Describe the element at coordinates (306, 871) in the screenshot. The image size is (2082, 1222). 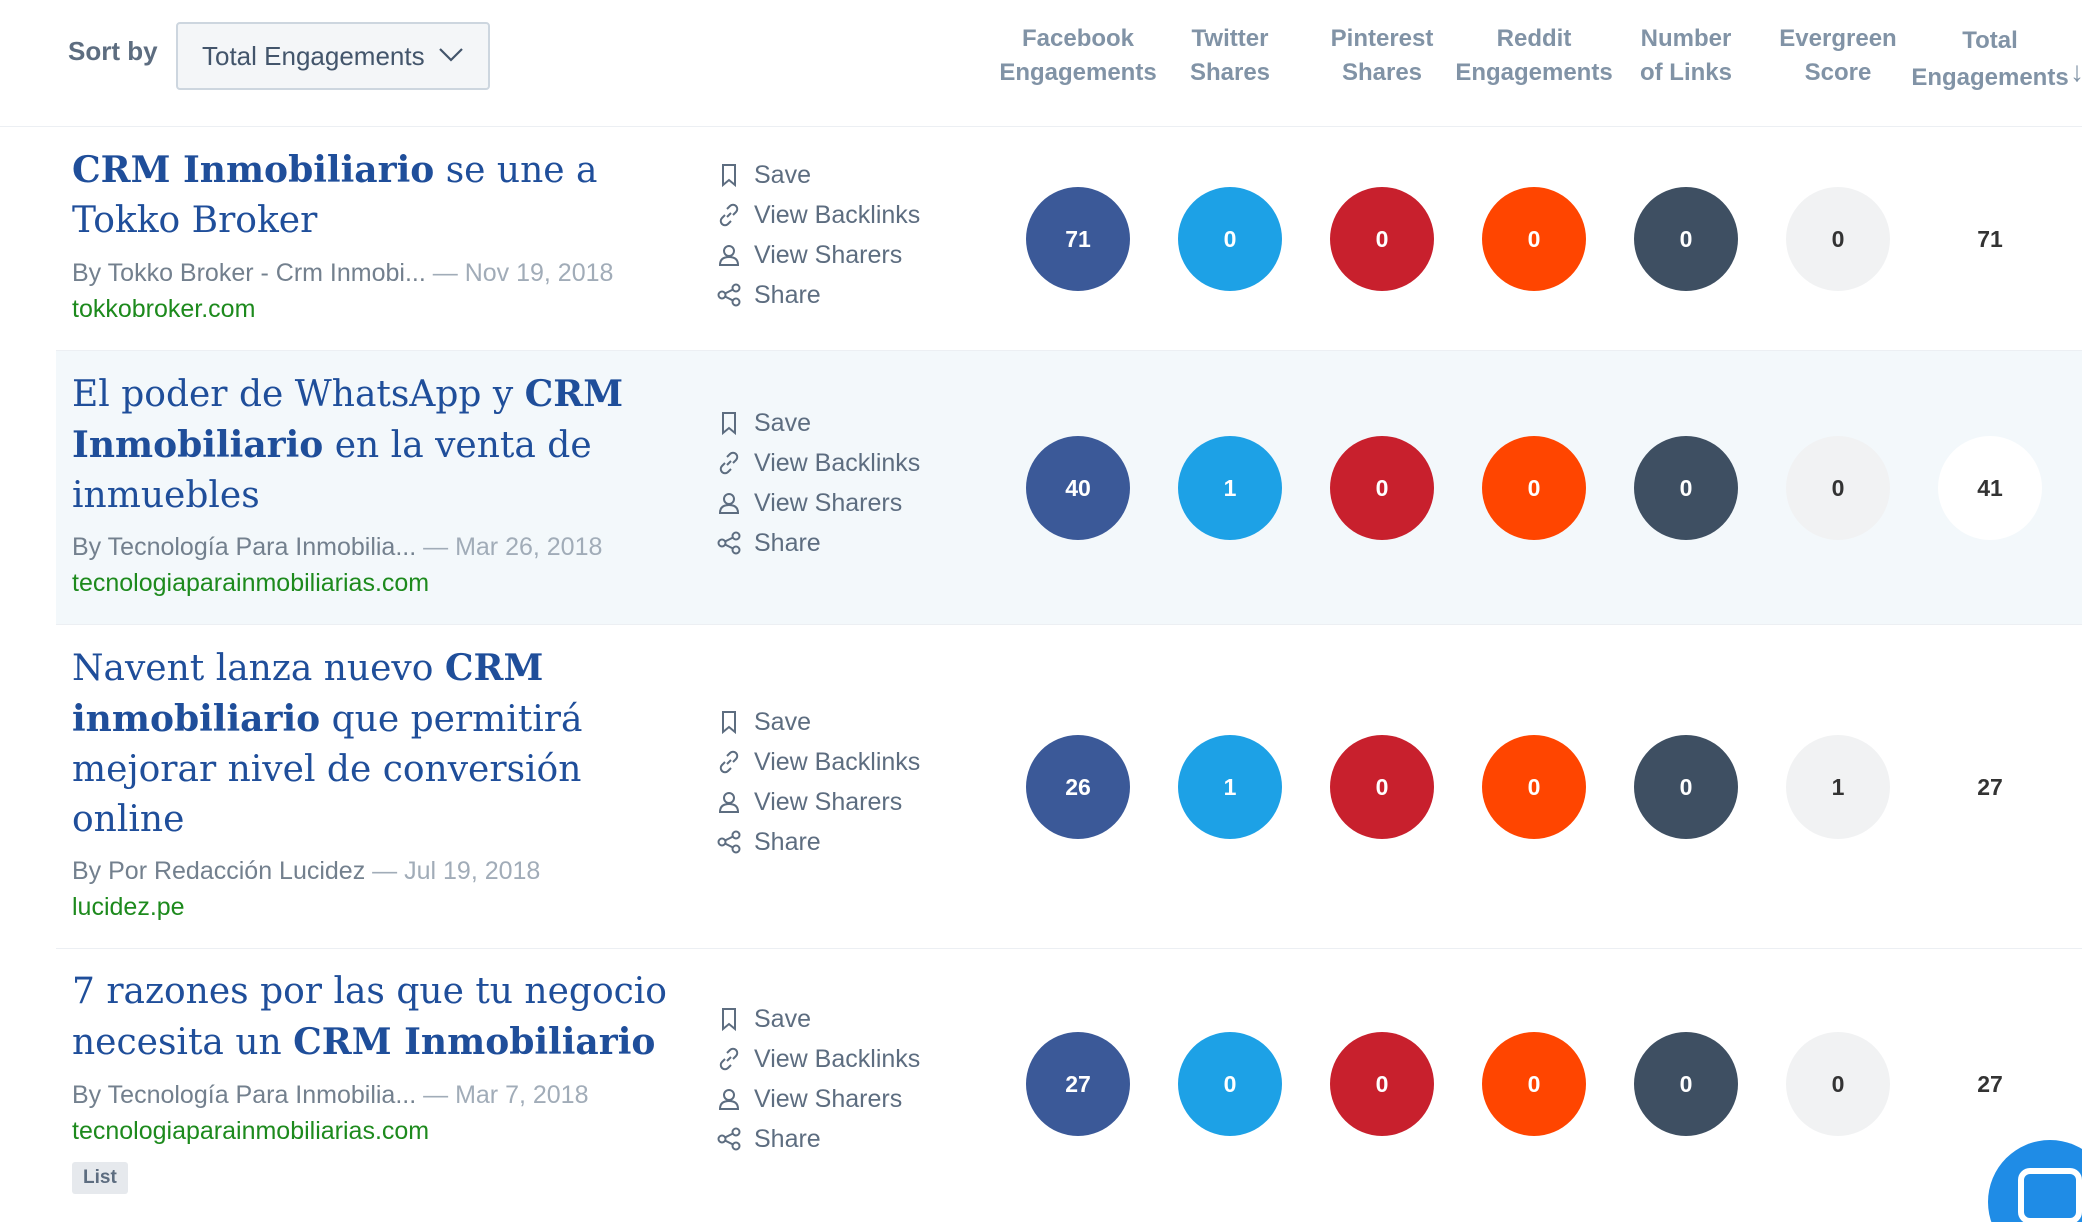
I see `article-byline: By Por Redacción Lucidez — Jul 19, 2018` at that location.